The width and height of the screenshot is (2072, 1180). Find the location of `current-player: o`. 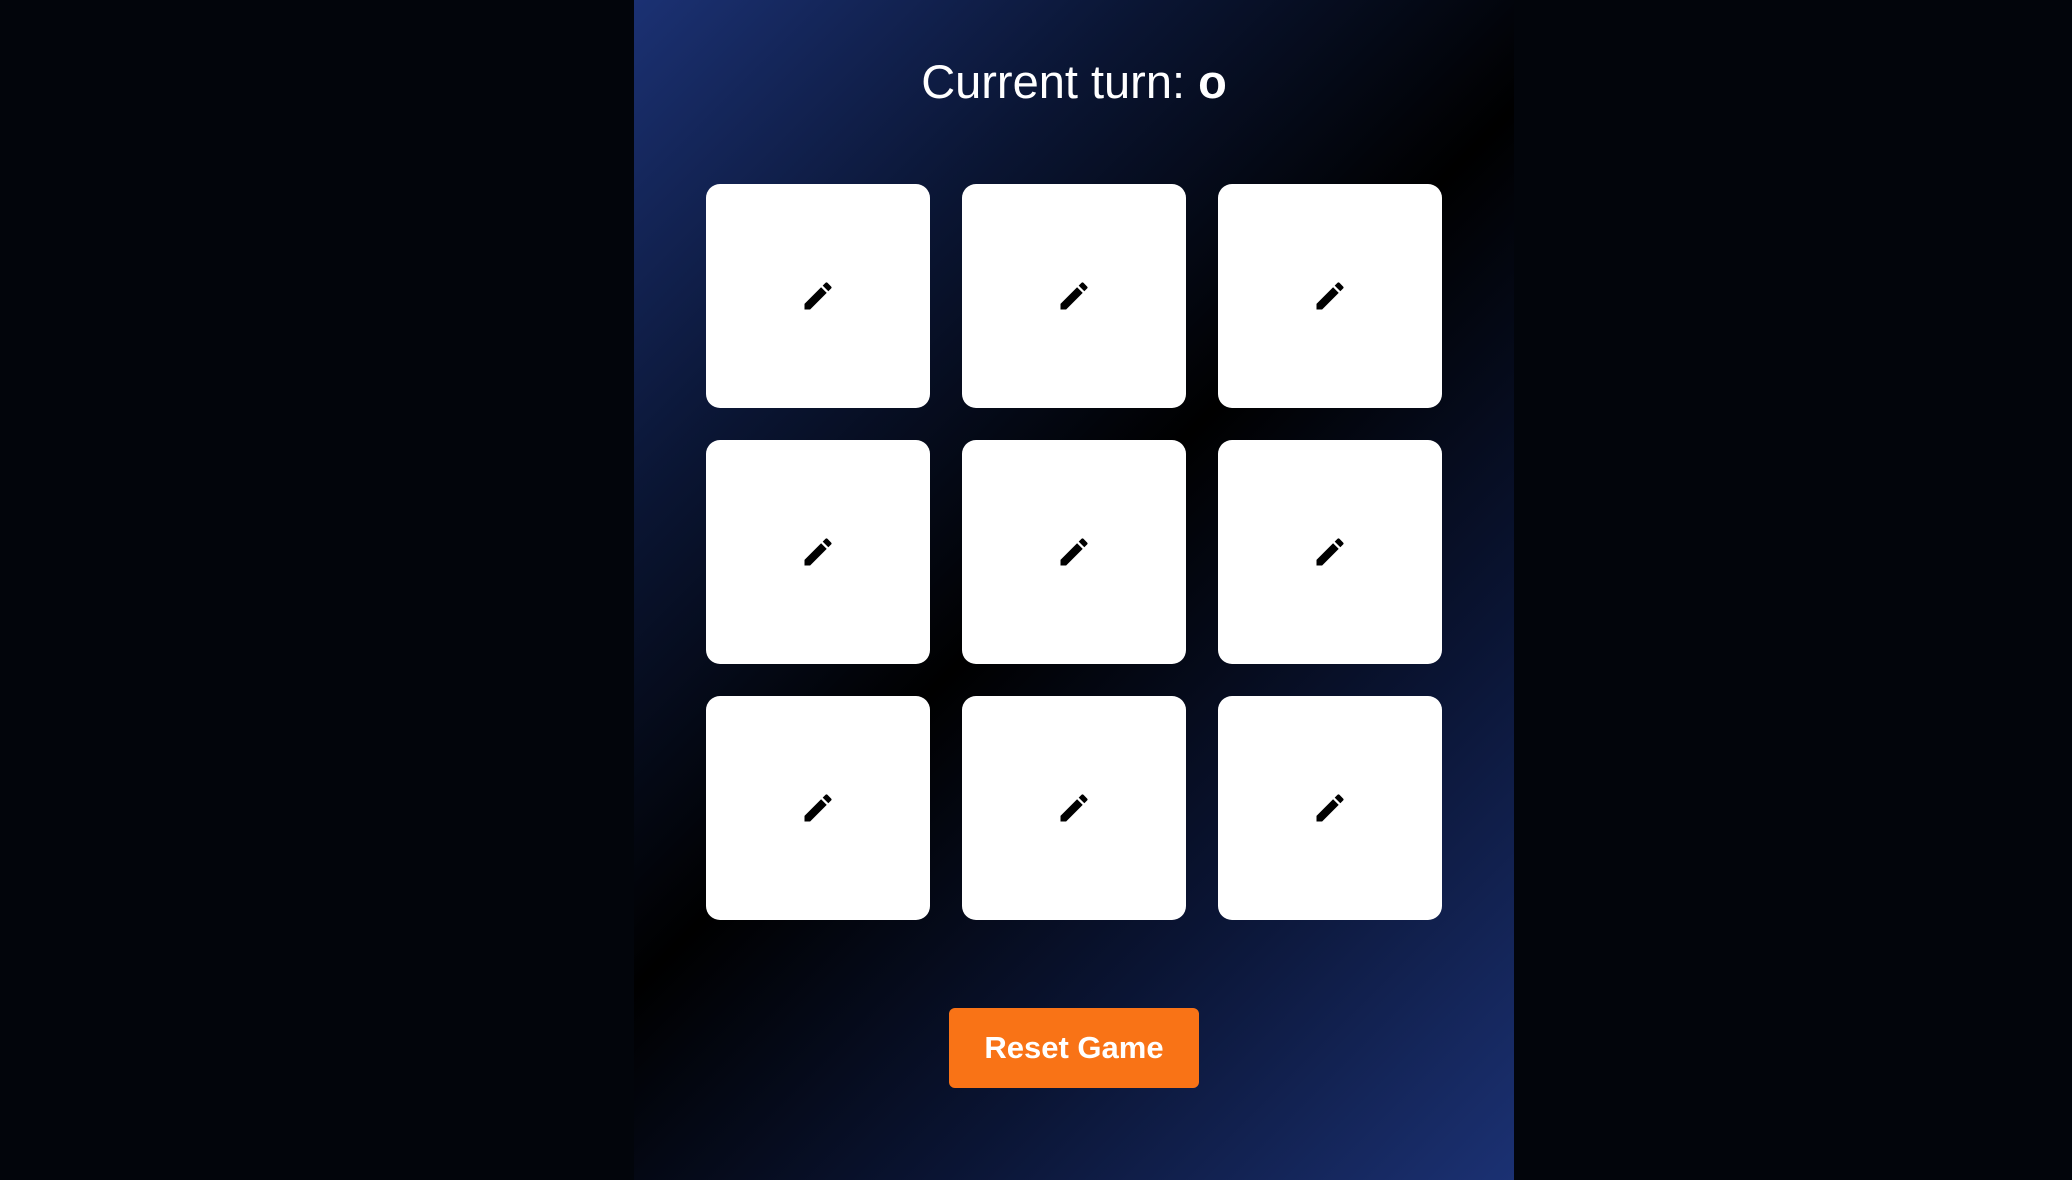

current-player: o is located at coordinates (1212, 81).